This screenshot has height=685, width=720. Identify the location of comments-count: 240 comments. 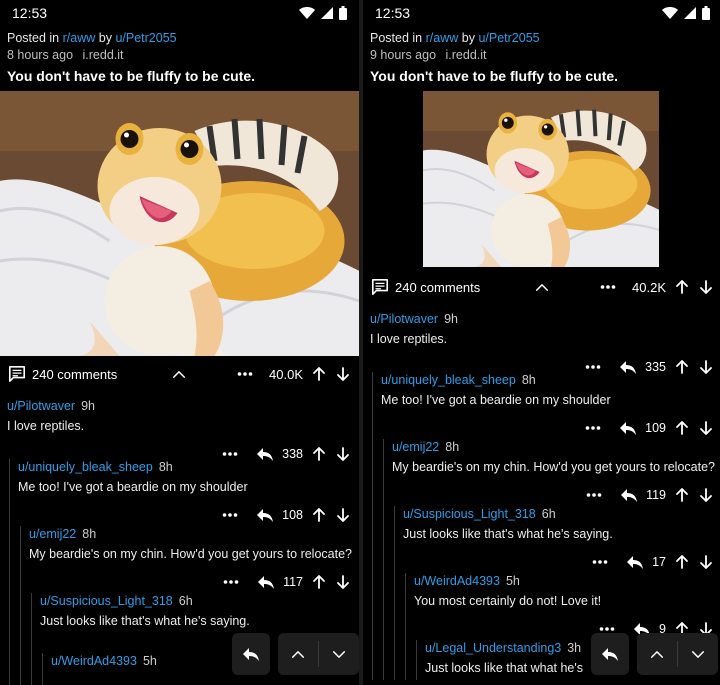
(438, 287).